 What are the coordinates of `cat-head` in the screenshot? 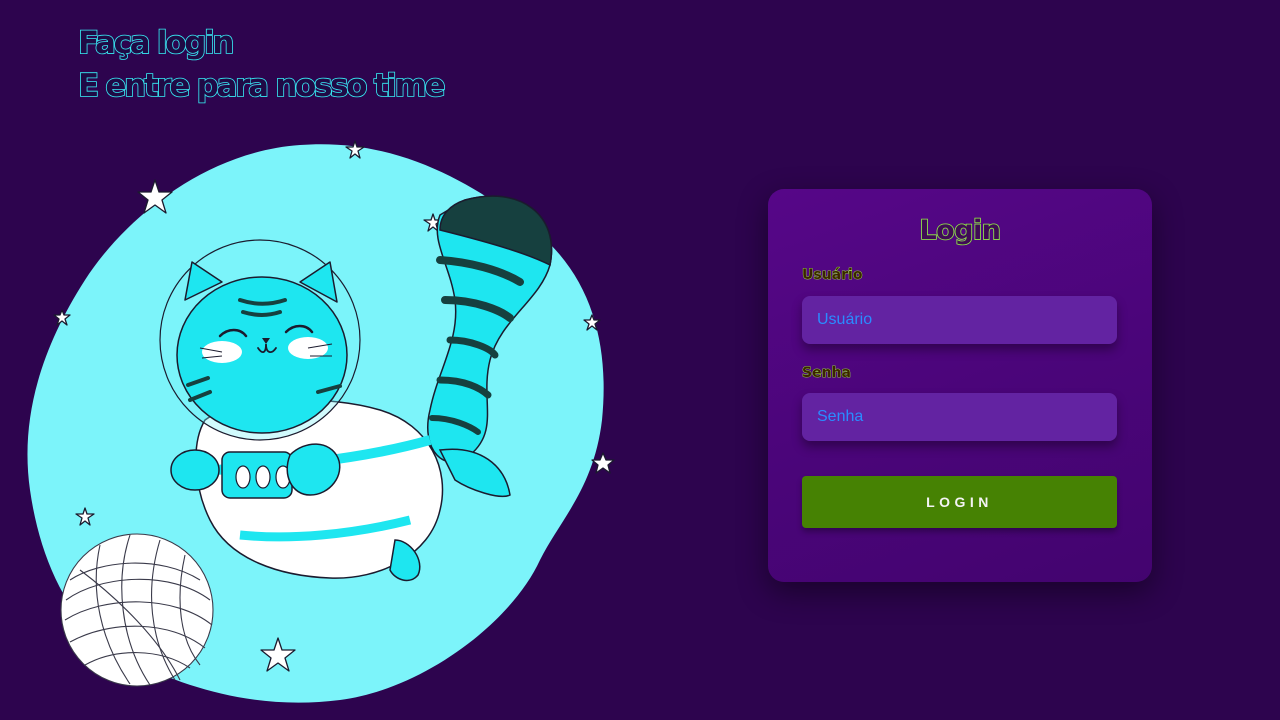 It's located at (262, 347).